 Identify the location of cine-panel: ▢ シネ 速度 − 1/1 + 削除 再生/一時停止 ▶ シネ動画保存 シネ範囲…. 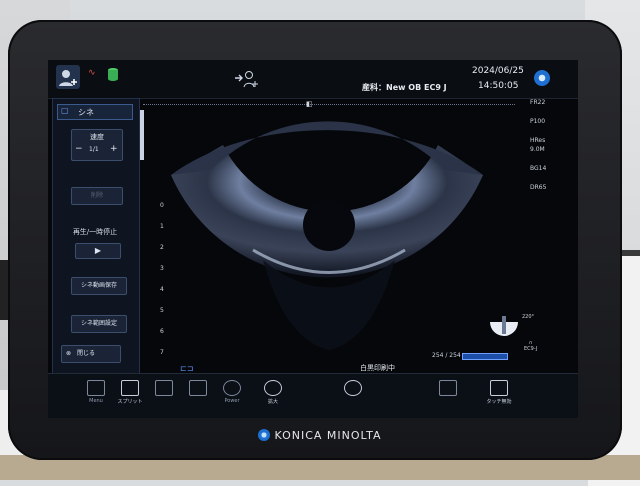
(96, 236).